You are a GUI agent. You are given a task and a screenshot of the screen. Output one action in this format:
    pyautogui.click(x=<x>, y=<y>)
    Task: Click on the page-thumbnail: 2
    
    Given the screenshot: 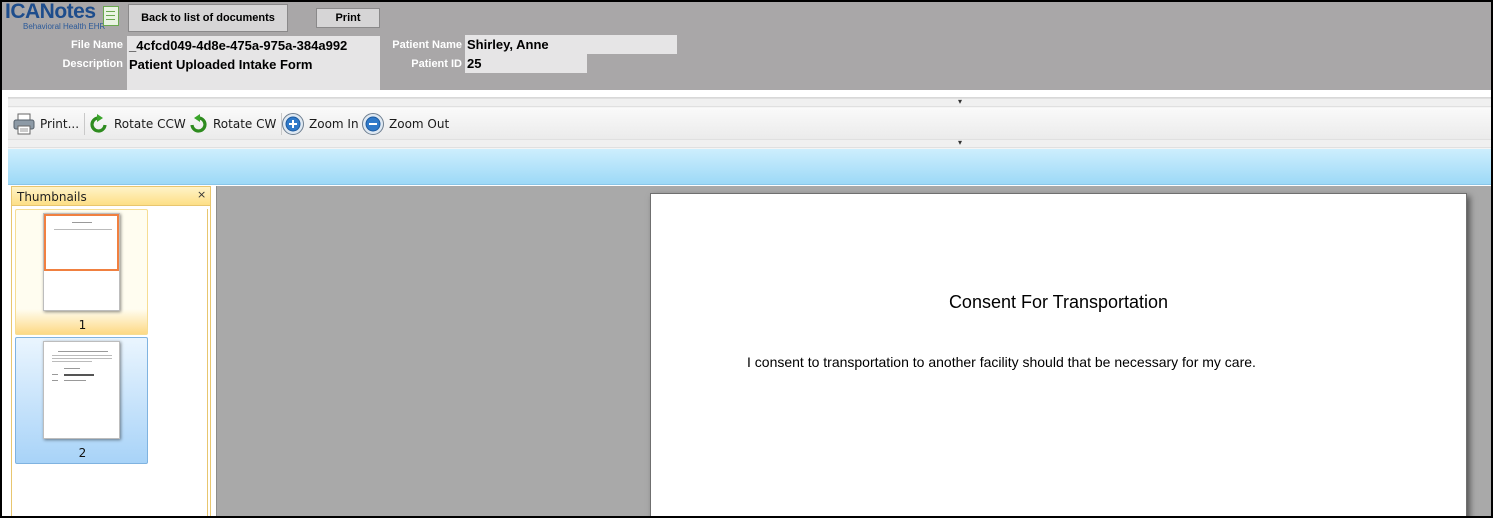 What is the action you would take?
    pyautogui.click(x=81, y=400)
    